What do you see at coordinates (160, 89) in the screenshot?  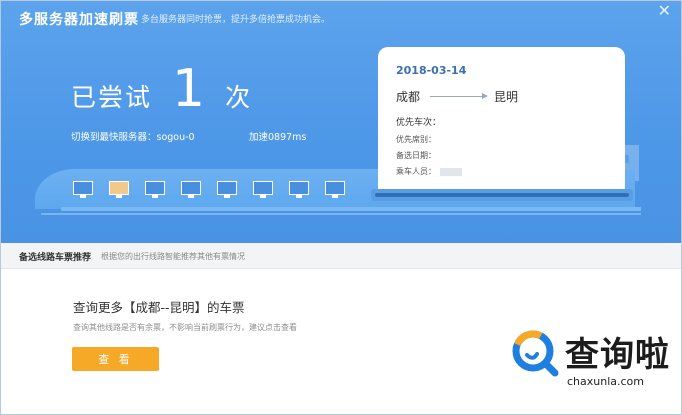 I see `attempt-counter: 已尝试 1 次` at bounding box center [160, 89].